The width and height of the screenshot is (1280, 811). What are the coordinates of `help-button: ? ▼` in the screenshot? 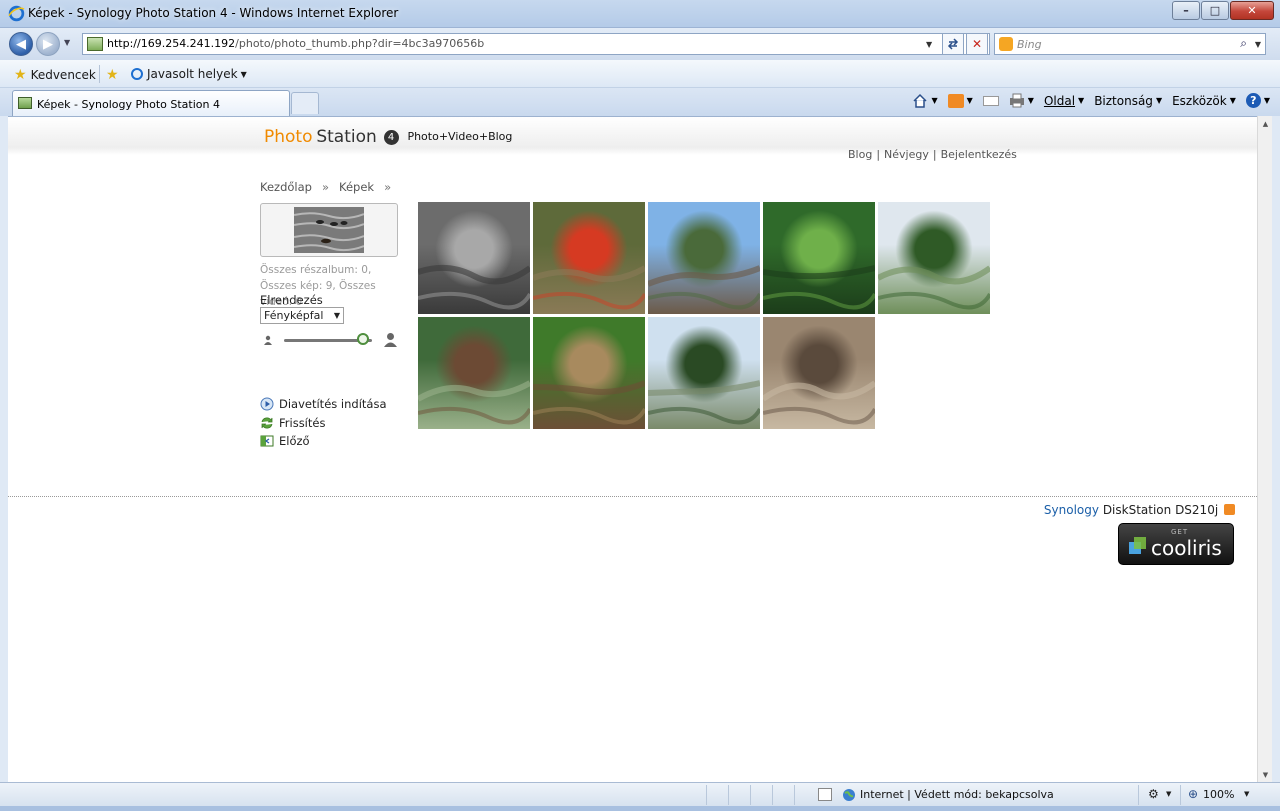 It's located at (1257, 100).